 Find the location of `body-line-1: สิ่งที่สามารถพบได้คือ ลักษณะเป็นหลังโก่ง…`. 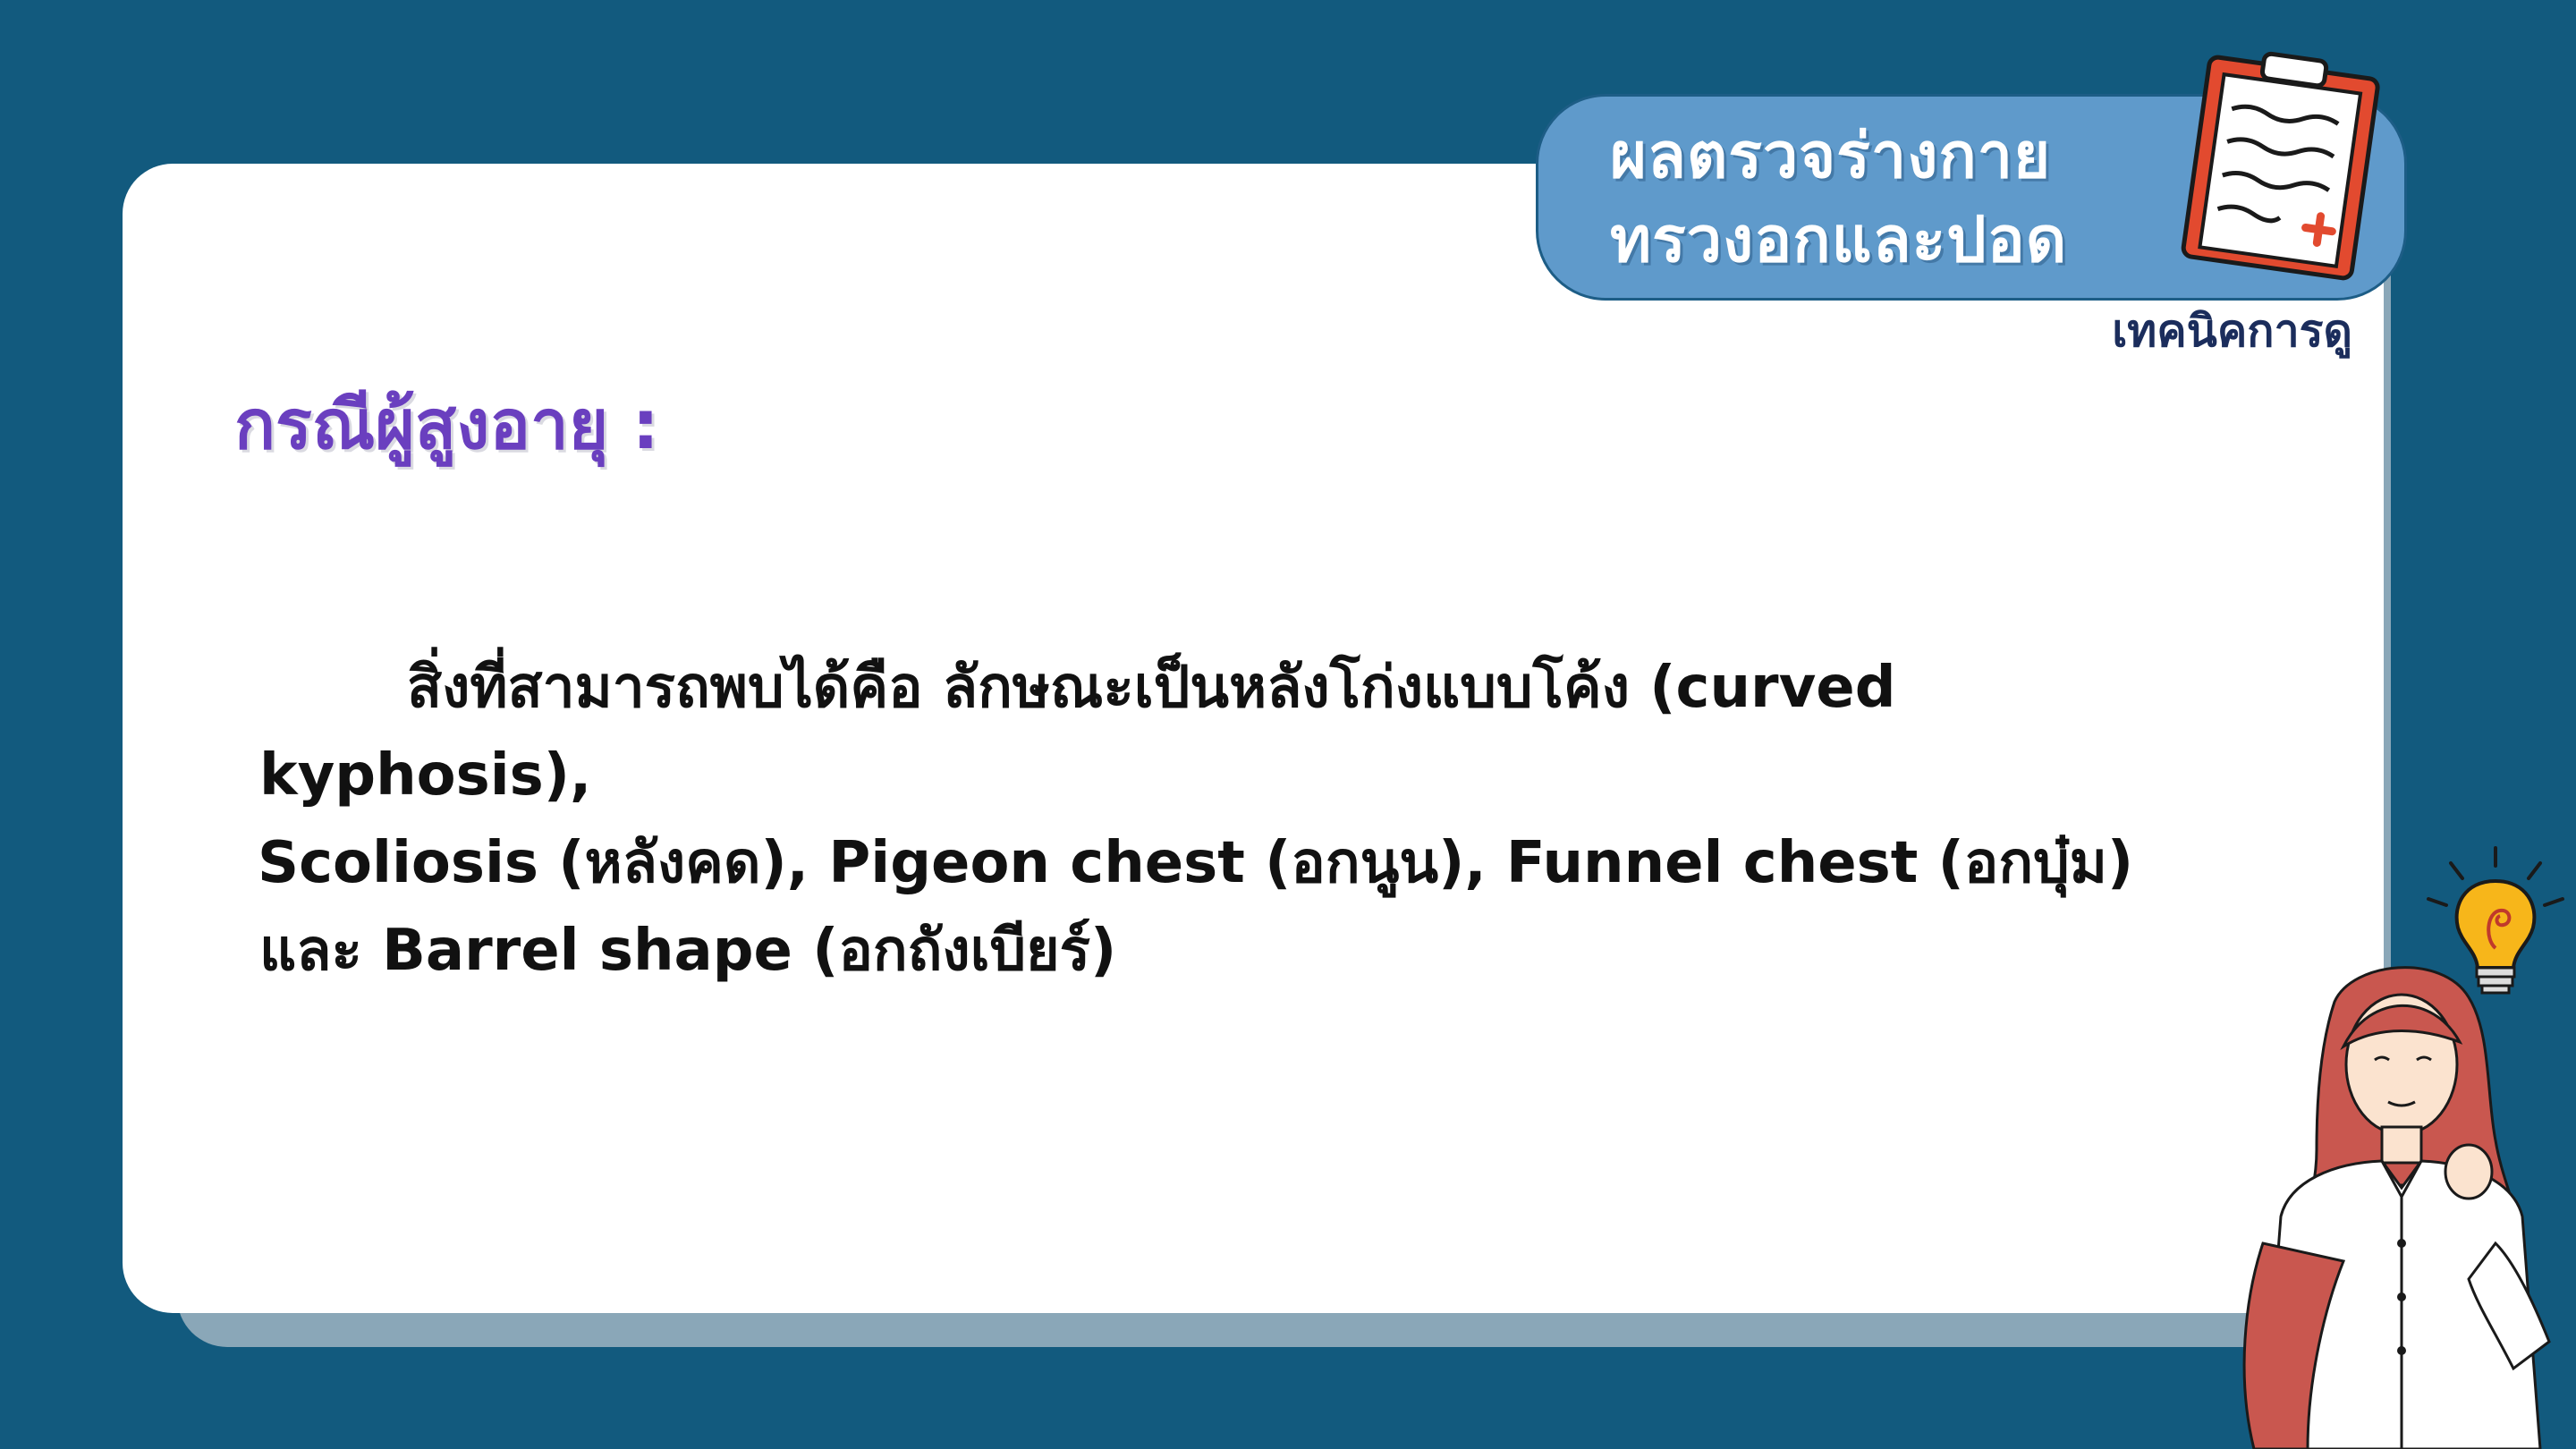

body-line-1: สิ่งที่สามารถพบได้คือ ลักษณะเป็นหลังโก่ง… is located at coordinates (1077, 732).